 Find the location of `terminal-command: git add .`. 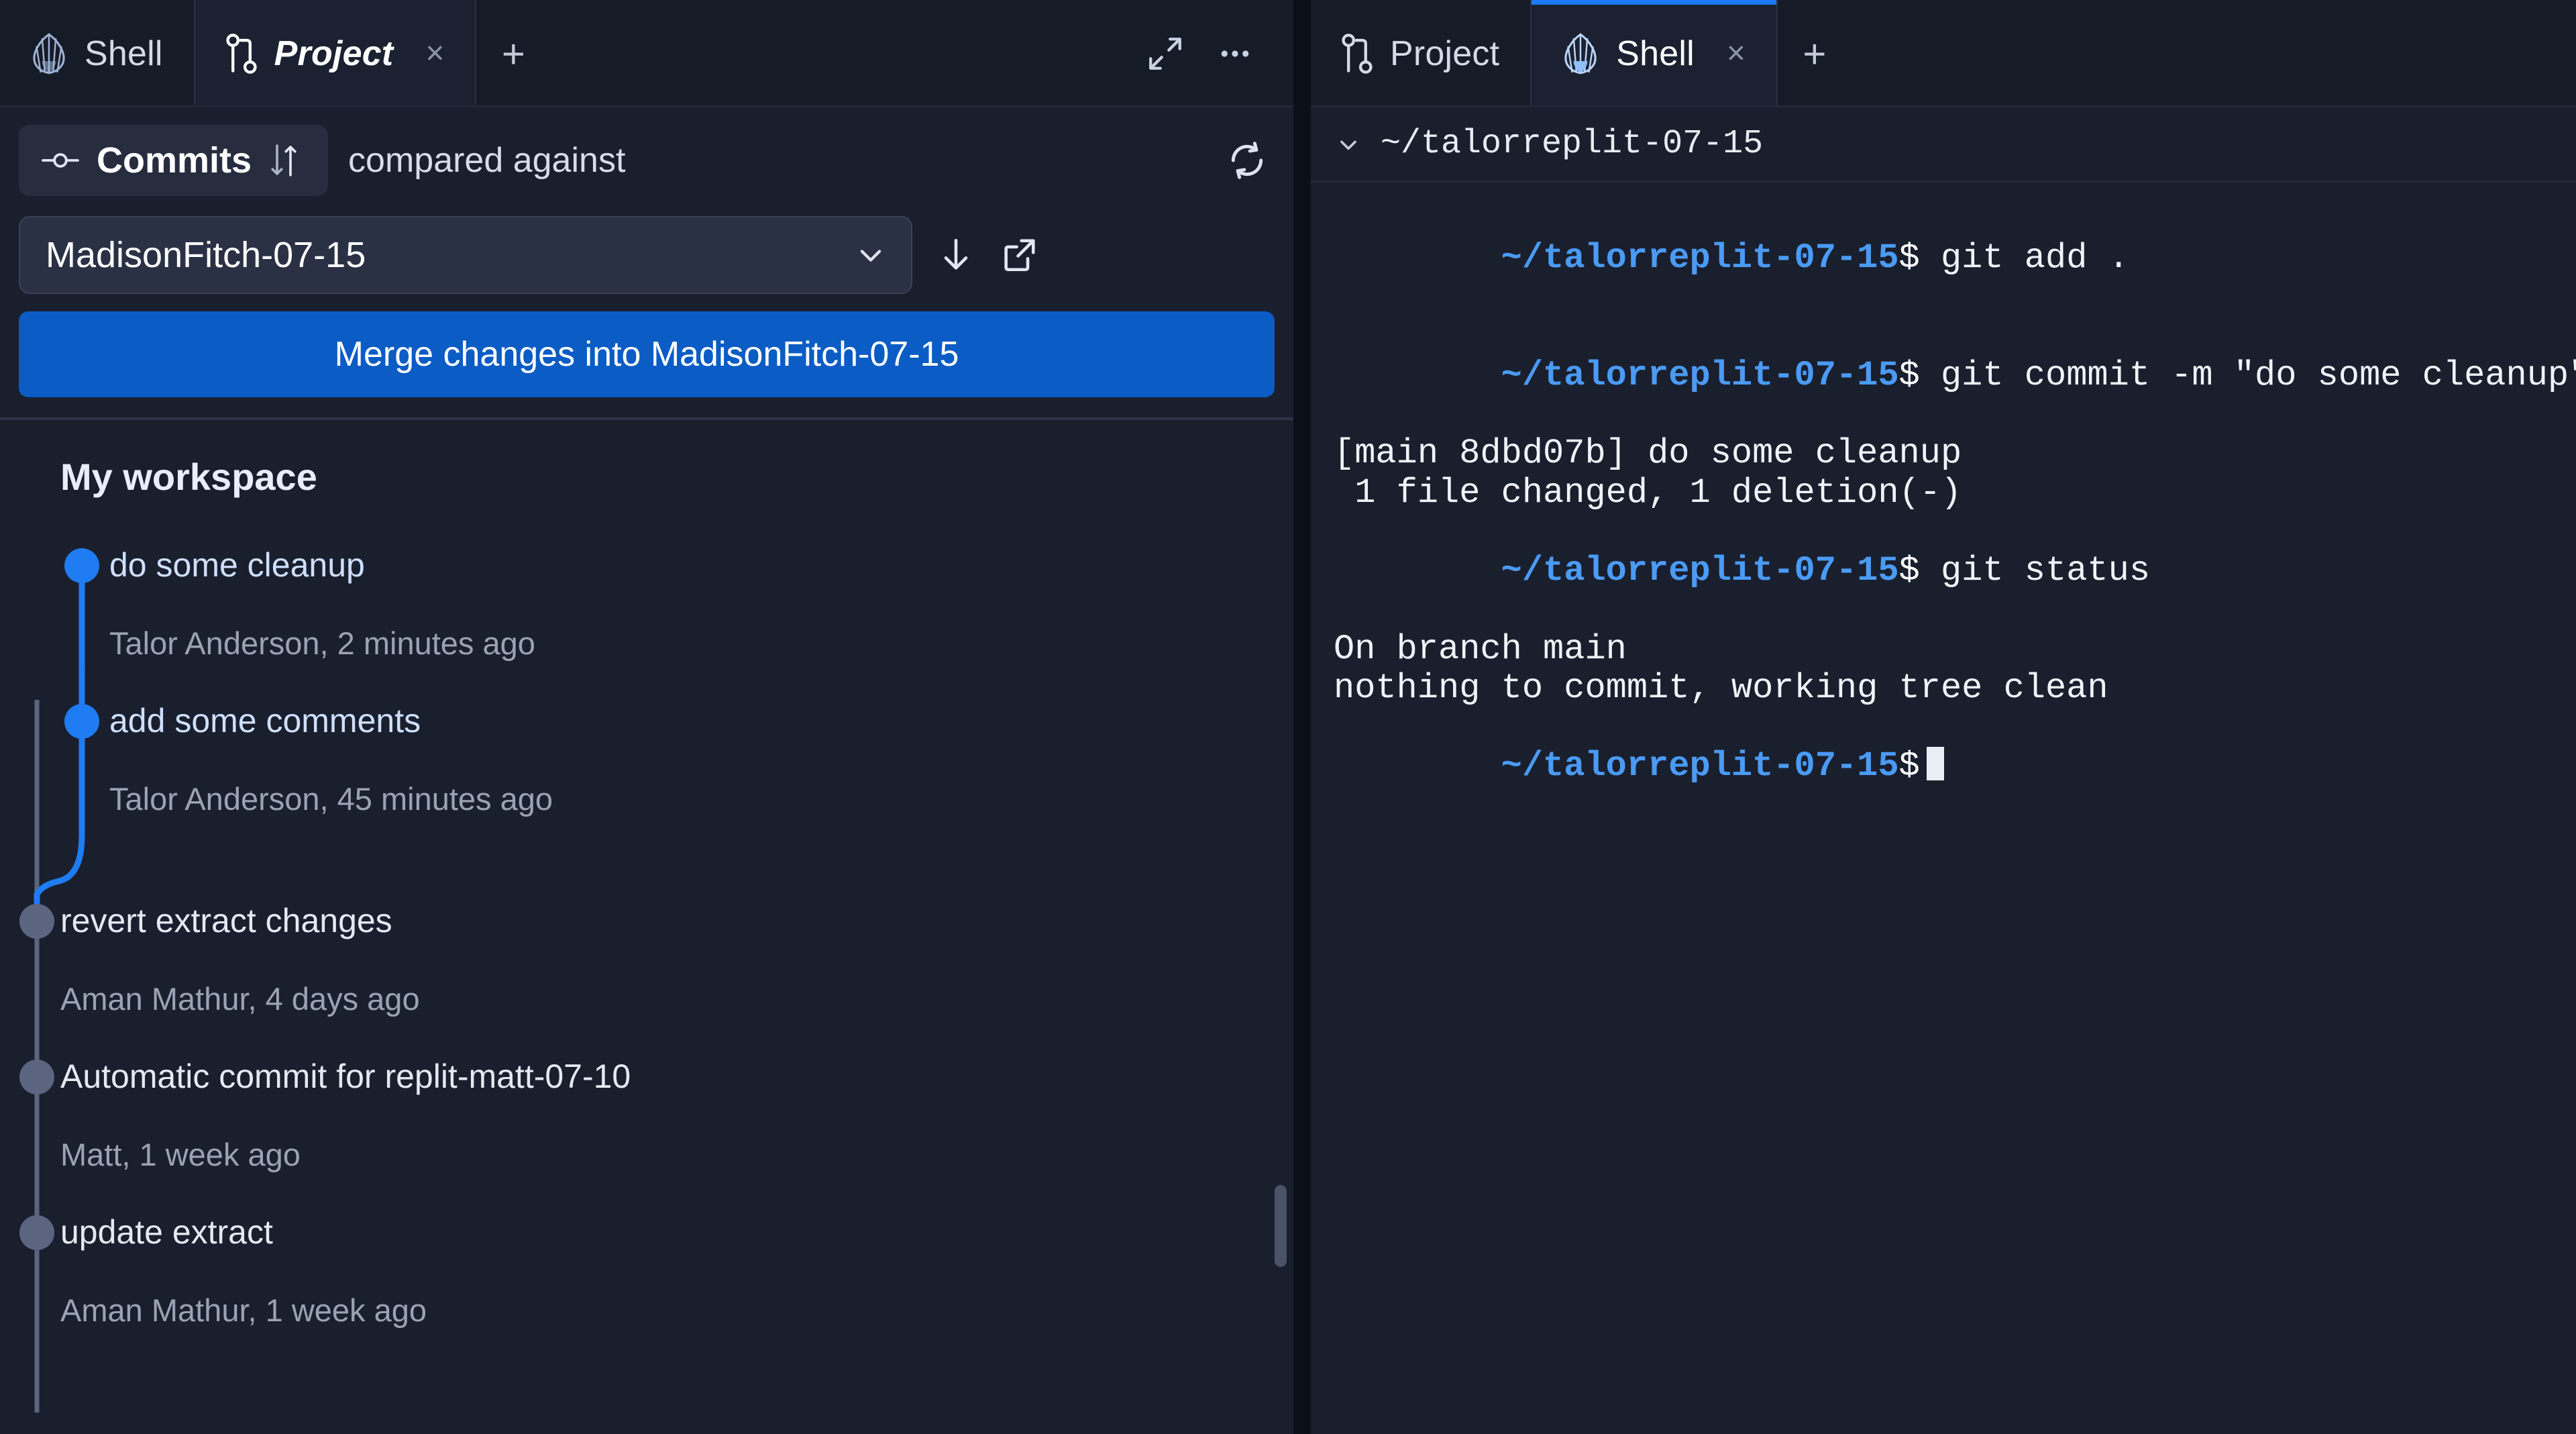

terminal-command: git add . is located at coordinates (2024, 258).